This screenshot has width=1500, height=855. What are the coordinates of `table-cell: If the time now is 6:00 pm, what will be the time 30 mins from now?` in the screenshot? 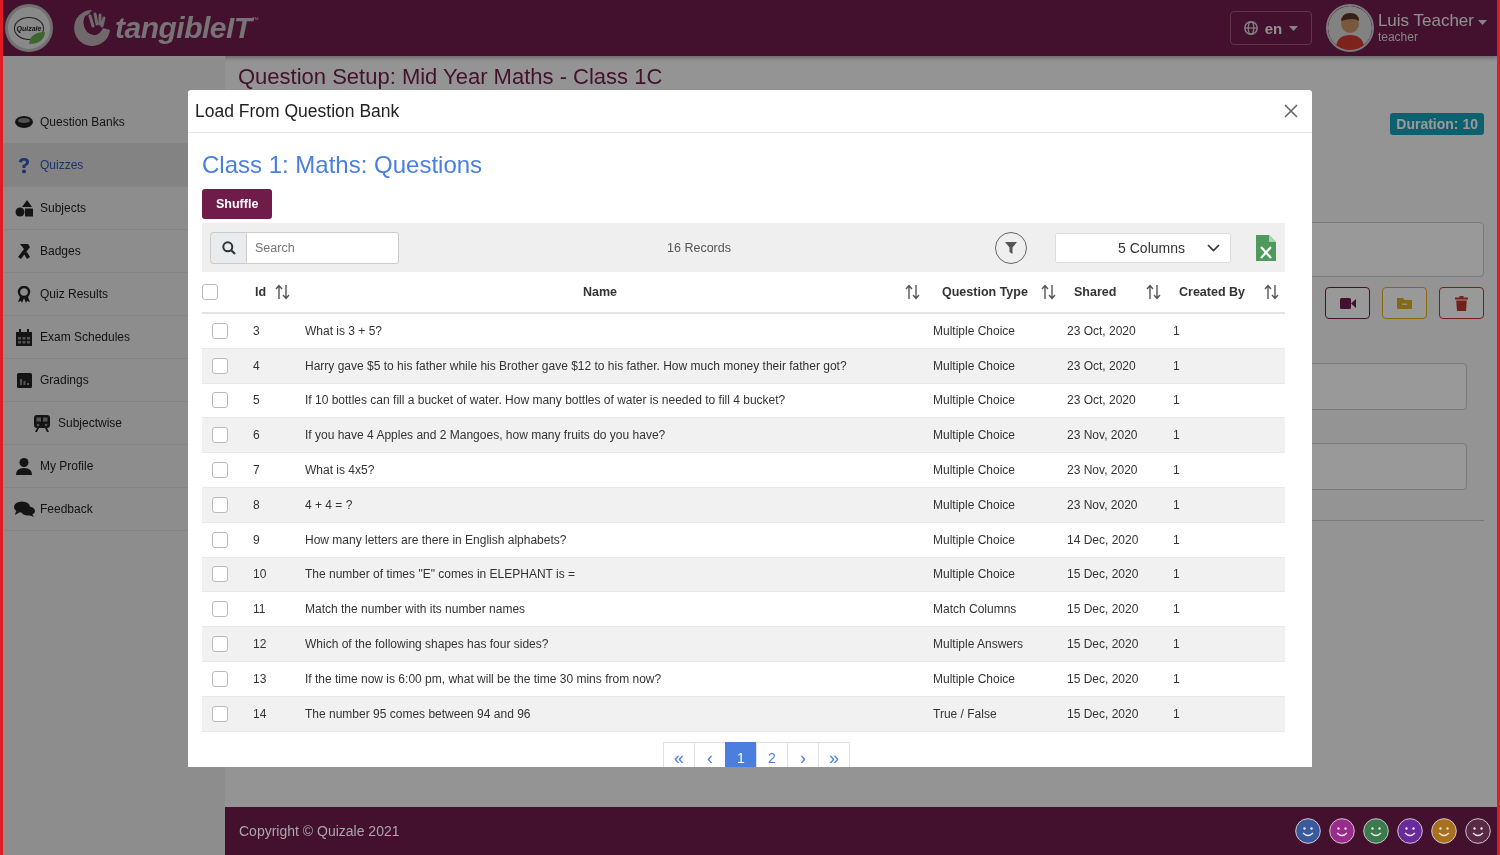 It's located at (483, 678).